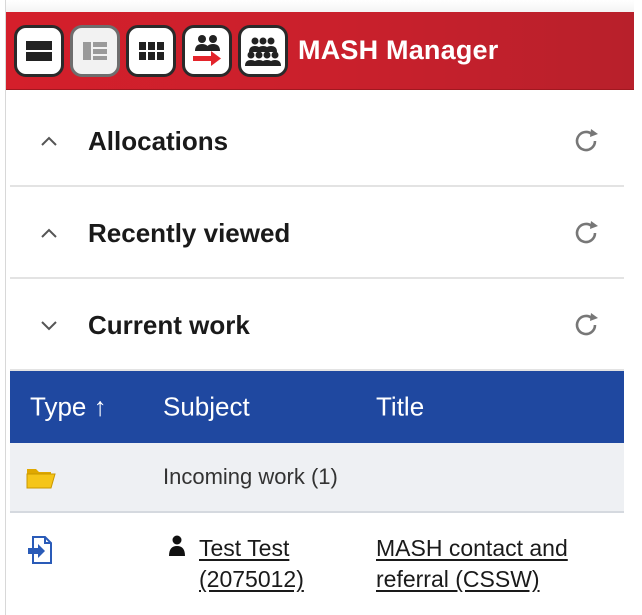 The image size is (642, 615). I want to click on single-row-layout-button, so click(39, 50).